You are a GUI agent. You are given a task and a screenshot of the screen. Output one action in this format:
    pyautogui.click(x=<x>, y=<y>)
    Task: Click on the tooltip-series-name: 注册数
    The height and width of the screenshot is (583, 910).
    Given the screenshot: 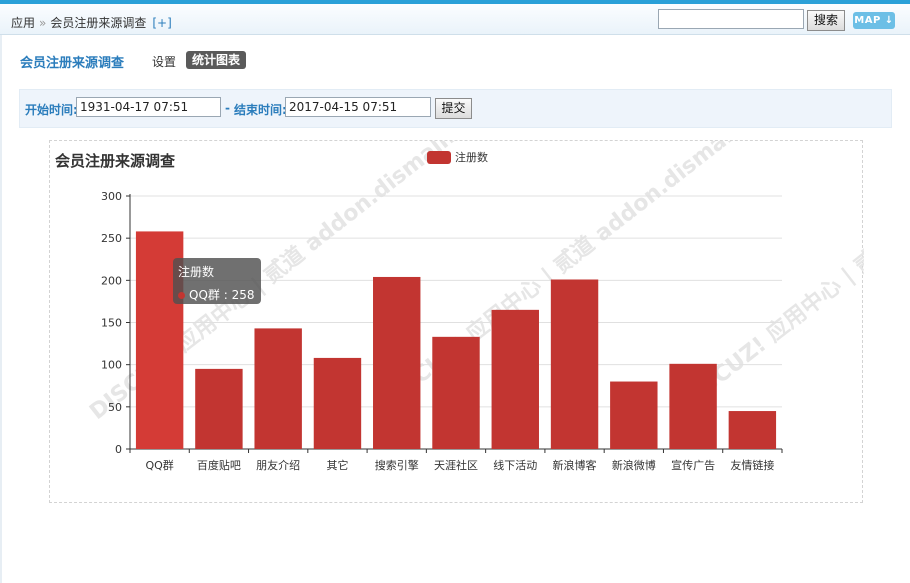 What is the action you would take?
    pyautogui.click(x=196, y=272)
    